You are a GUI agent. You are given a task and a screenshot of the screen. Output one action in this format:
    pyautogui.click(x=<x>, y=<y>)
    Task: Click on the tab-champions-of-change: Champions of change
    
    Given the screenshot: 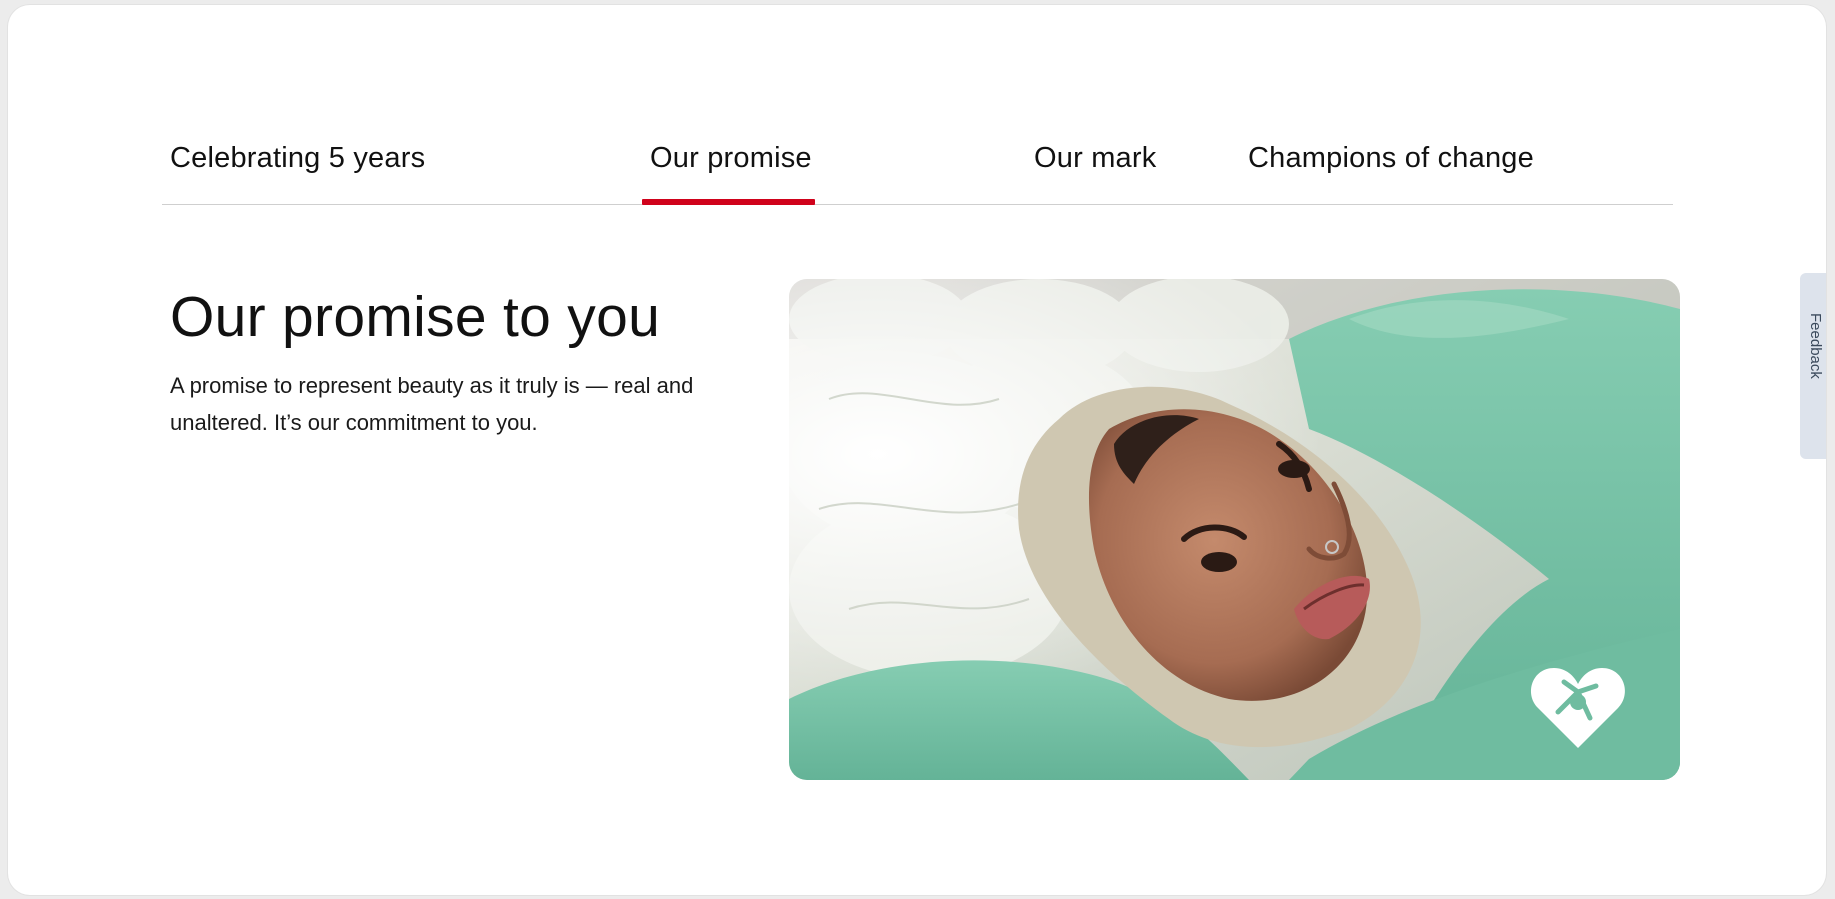 What is the action you would take?
    pyautogui.click(x=1391, y=158)
    